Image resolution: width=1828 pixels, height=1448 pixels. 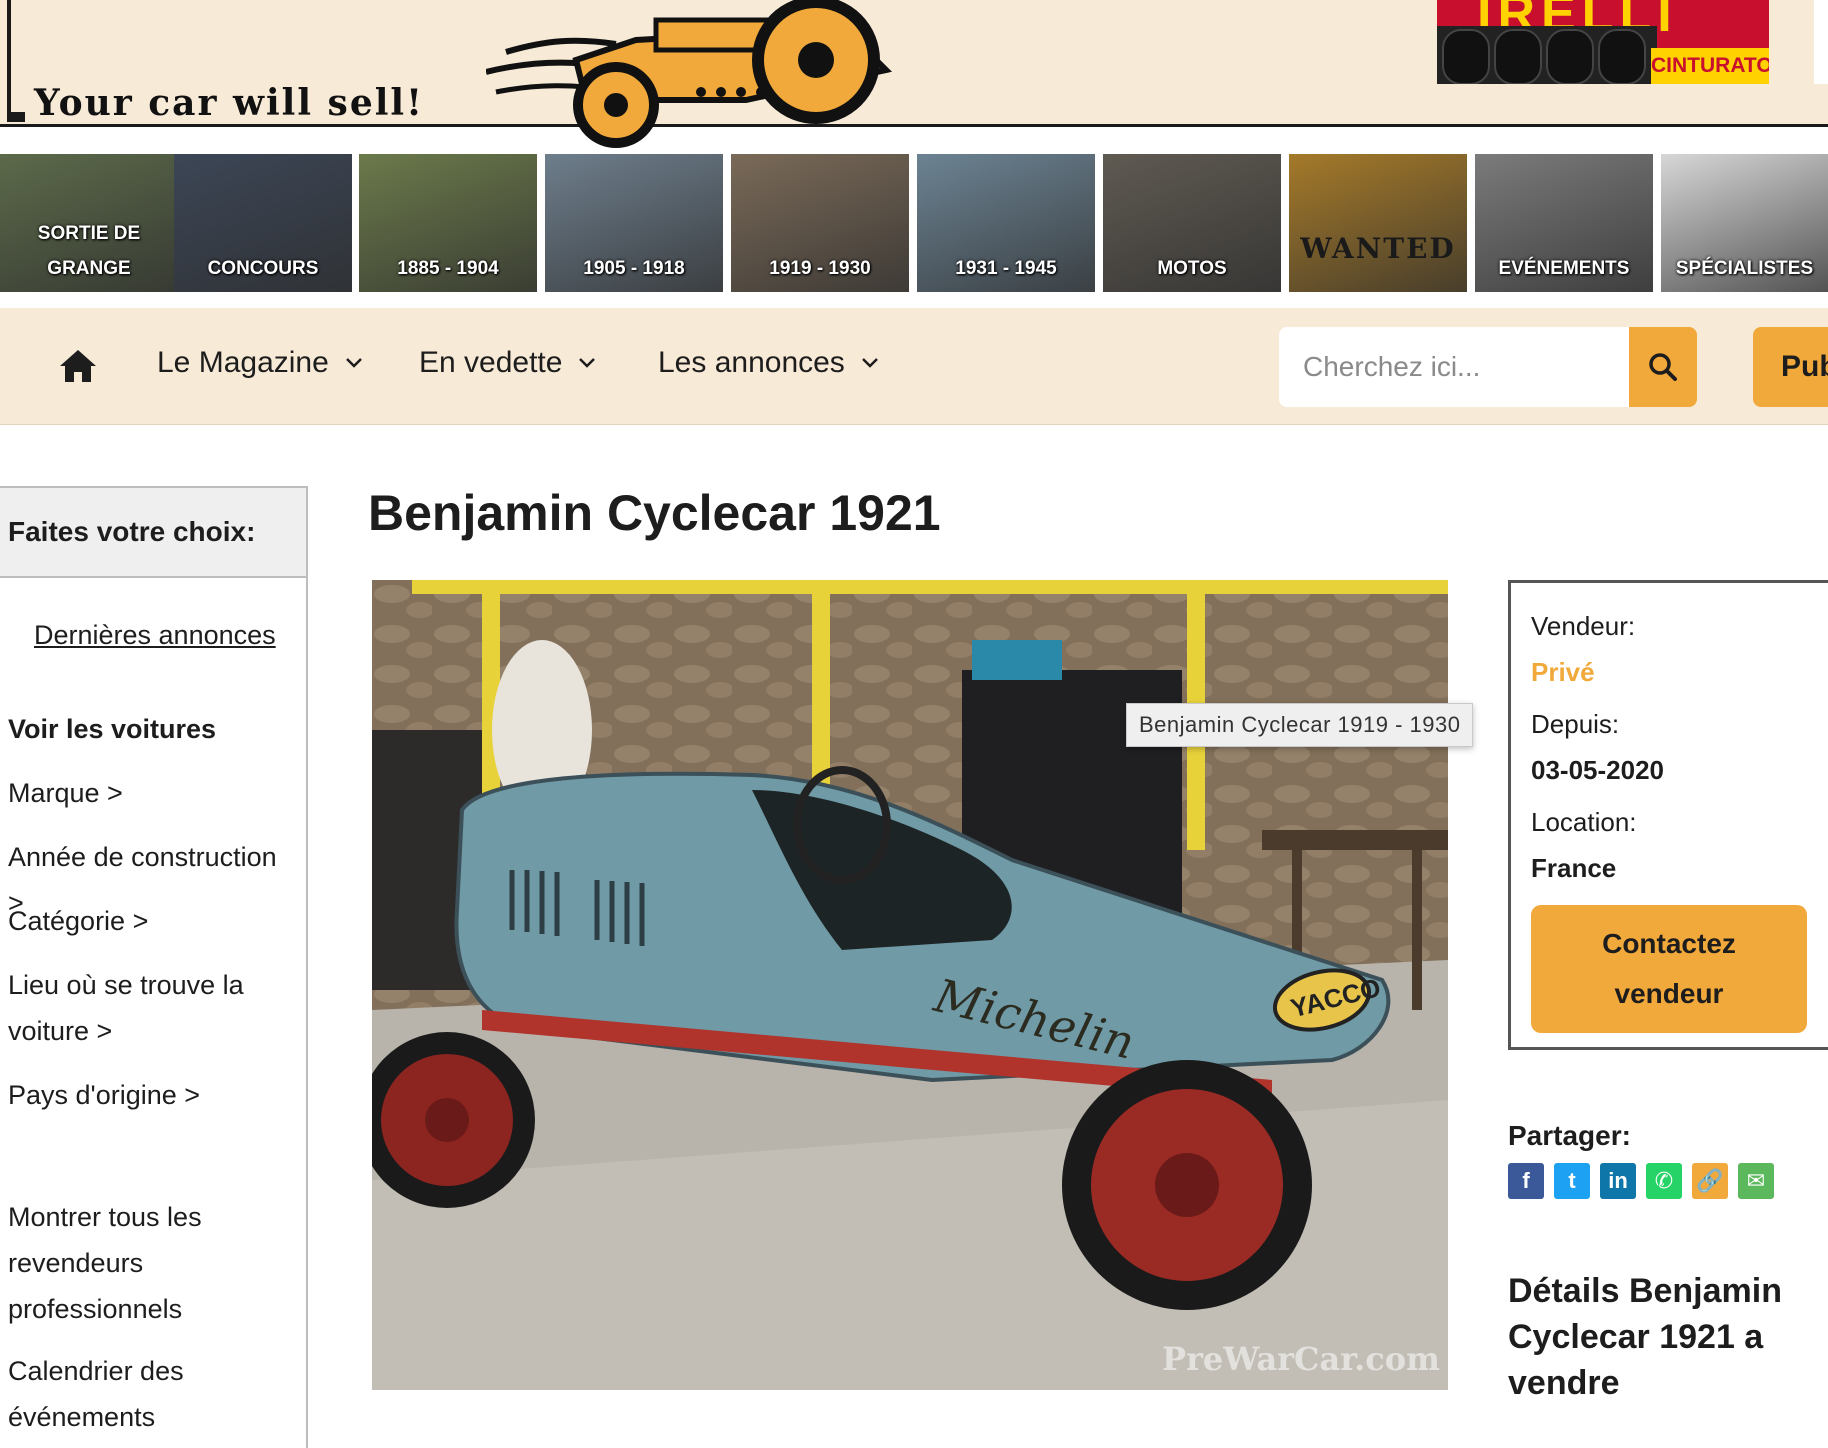 I want to click on contact-seller-button: Contactez vendeur, so click(x=1669, y=969).